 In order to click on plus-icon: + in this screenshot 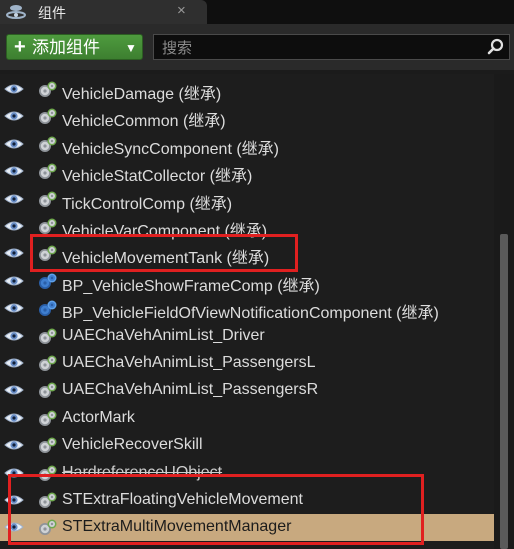, I will do `click(20, 47)`.